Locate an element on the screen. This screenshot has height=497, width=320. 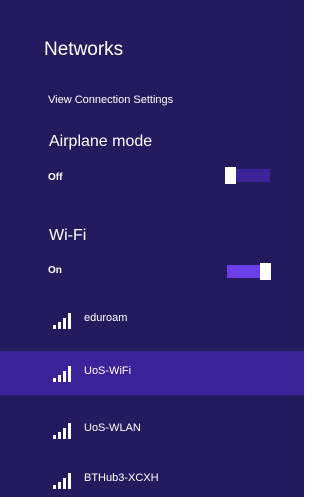
network-name: UoS-WiFi is located at coordinates (108, 371).